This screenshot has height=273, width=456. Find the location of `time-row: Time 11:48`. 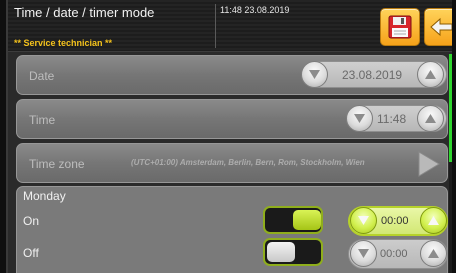

time-row: Time 11:48 is located at coordinates (232, 119).